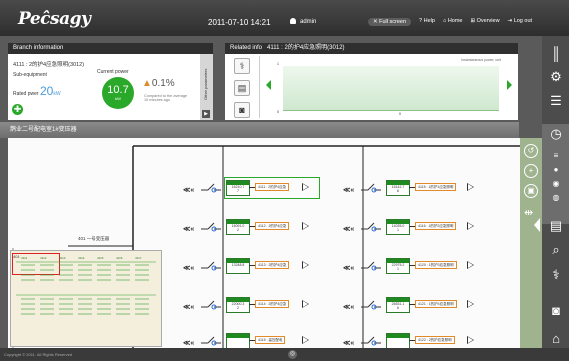 The height and width of the screenshot is (361, 569). Describe the element at coordinates (556, 77) in the screenshot. I see `gear-icon: ⚙` at that location.